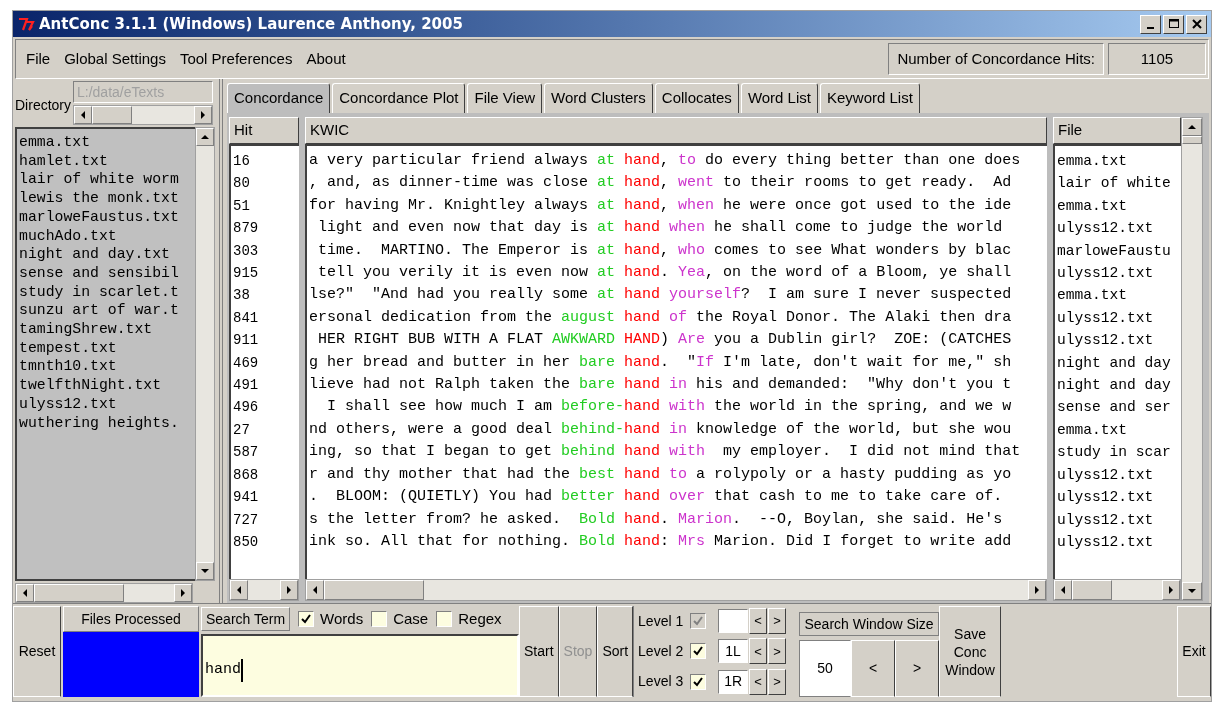  What do you see at coordinates (107, 292) in the screenshot?
I see `file-list-item: study in scarlet.t` at bounding box center [107, 292].